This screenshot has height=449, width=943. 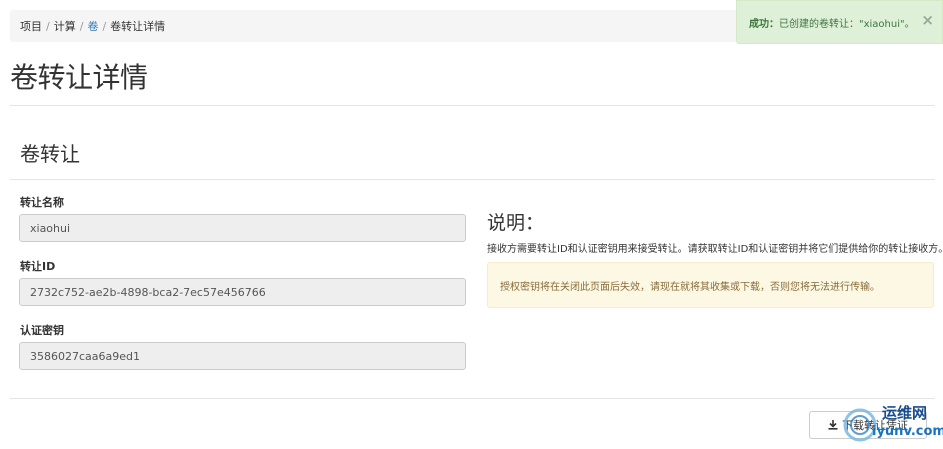 I want to click on breadcrumb-project: 项目, so click(x=31, y=26).